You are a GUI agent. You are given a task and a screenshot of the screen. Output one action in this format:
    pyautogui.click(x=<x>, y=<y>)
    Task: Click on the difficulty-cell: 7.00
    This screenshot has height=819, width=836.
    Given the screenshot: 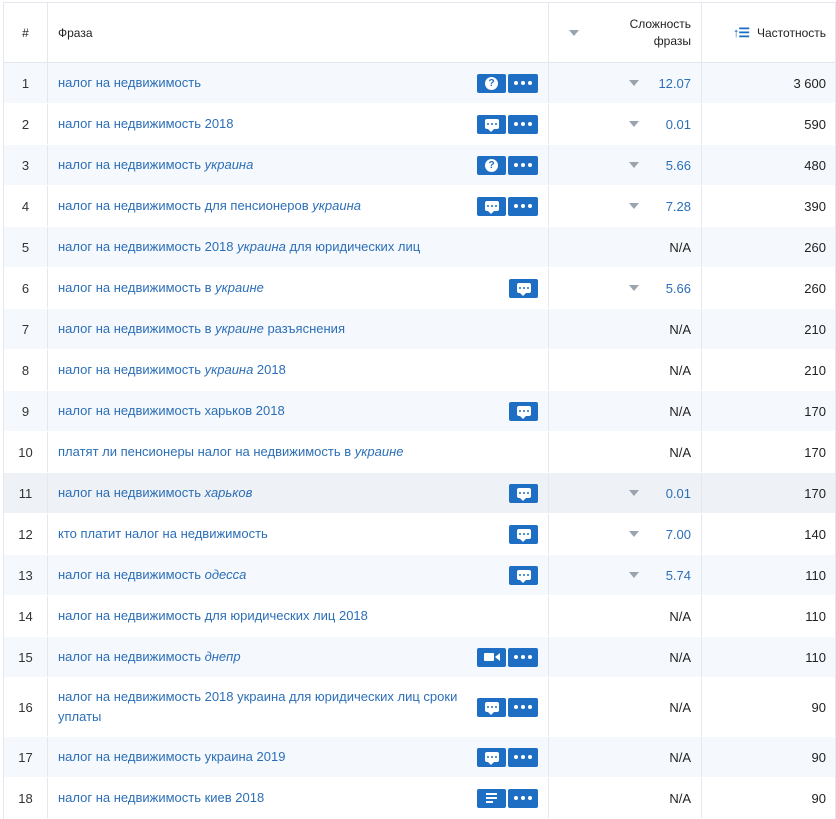 What is the action you would take?
    pyautogui.click(x=625, y=534)
    